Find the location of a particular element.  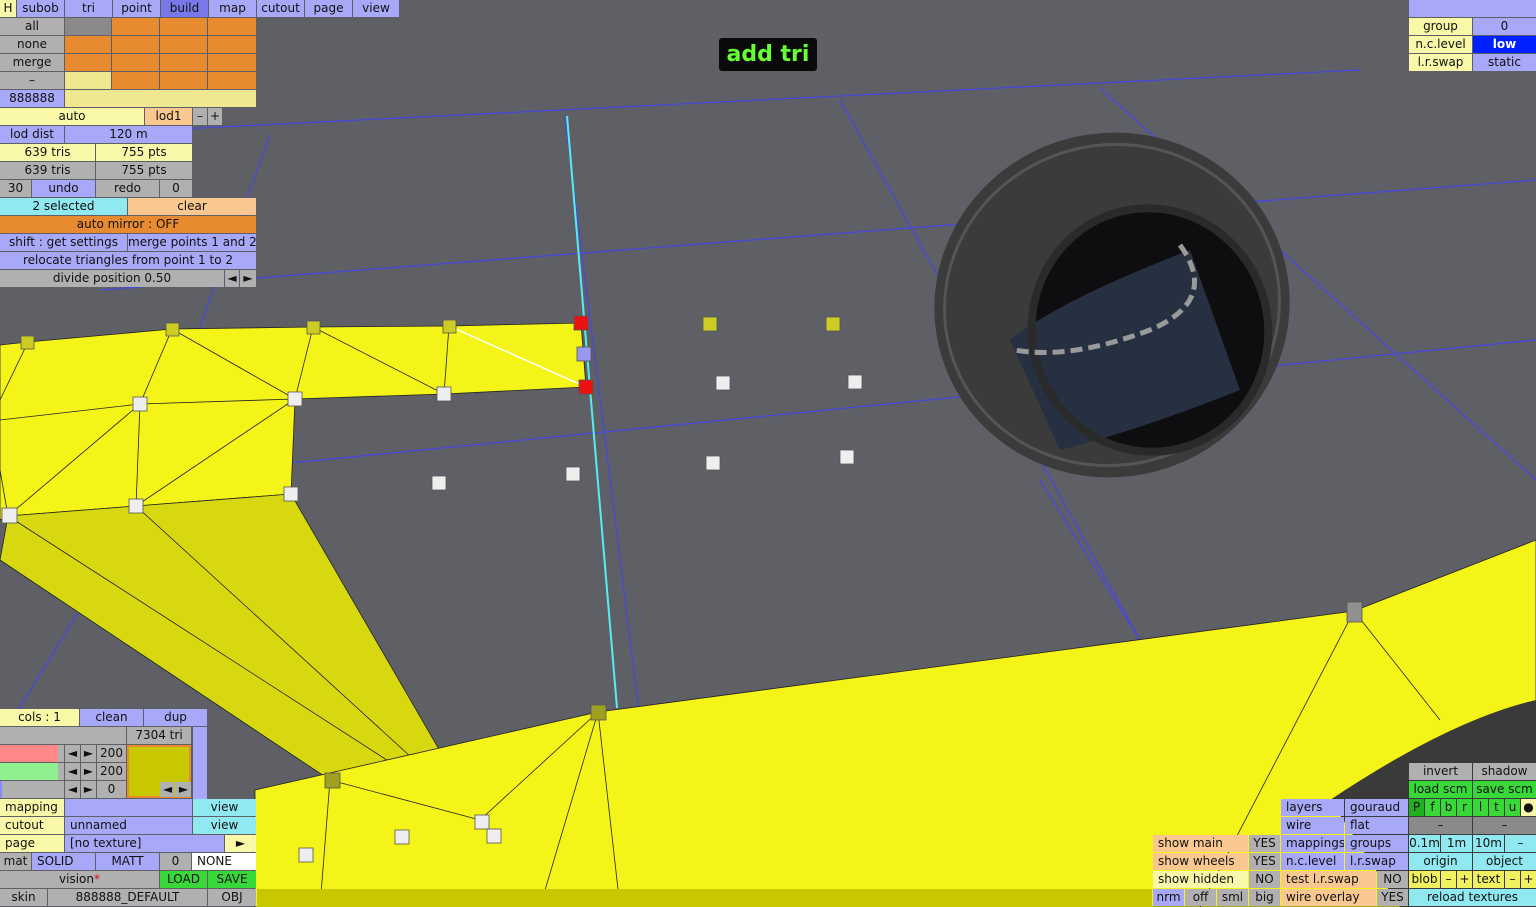

load-button: LOAD is located at coordinates (183, 879).